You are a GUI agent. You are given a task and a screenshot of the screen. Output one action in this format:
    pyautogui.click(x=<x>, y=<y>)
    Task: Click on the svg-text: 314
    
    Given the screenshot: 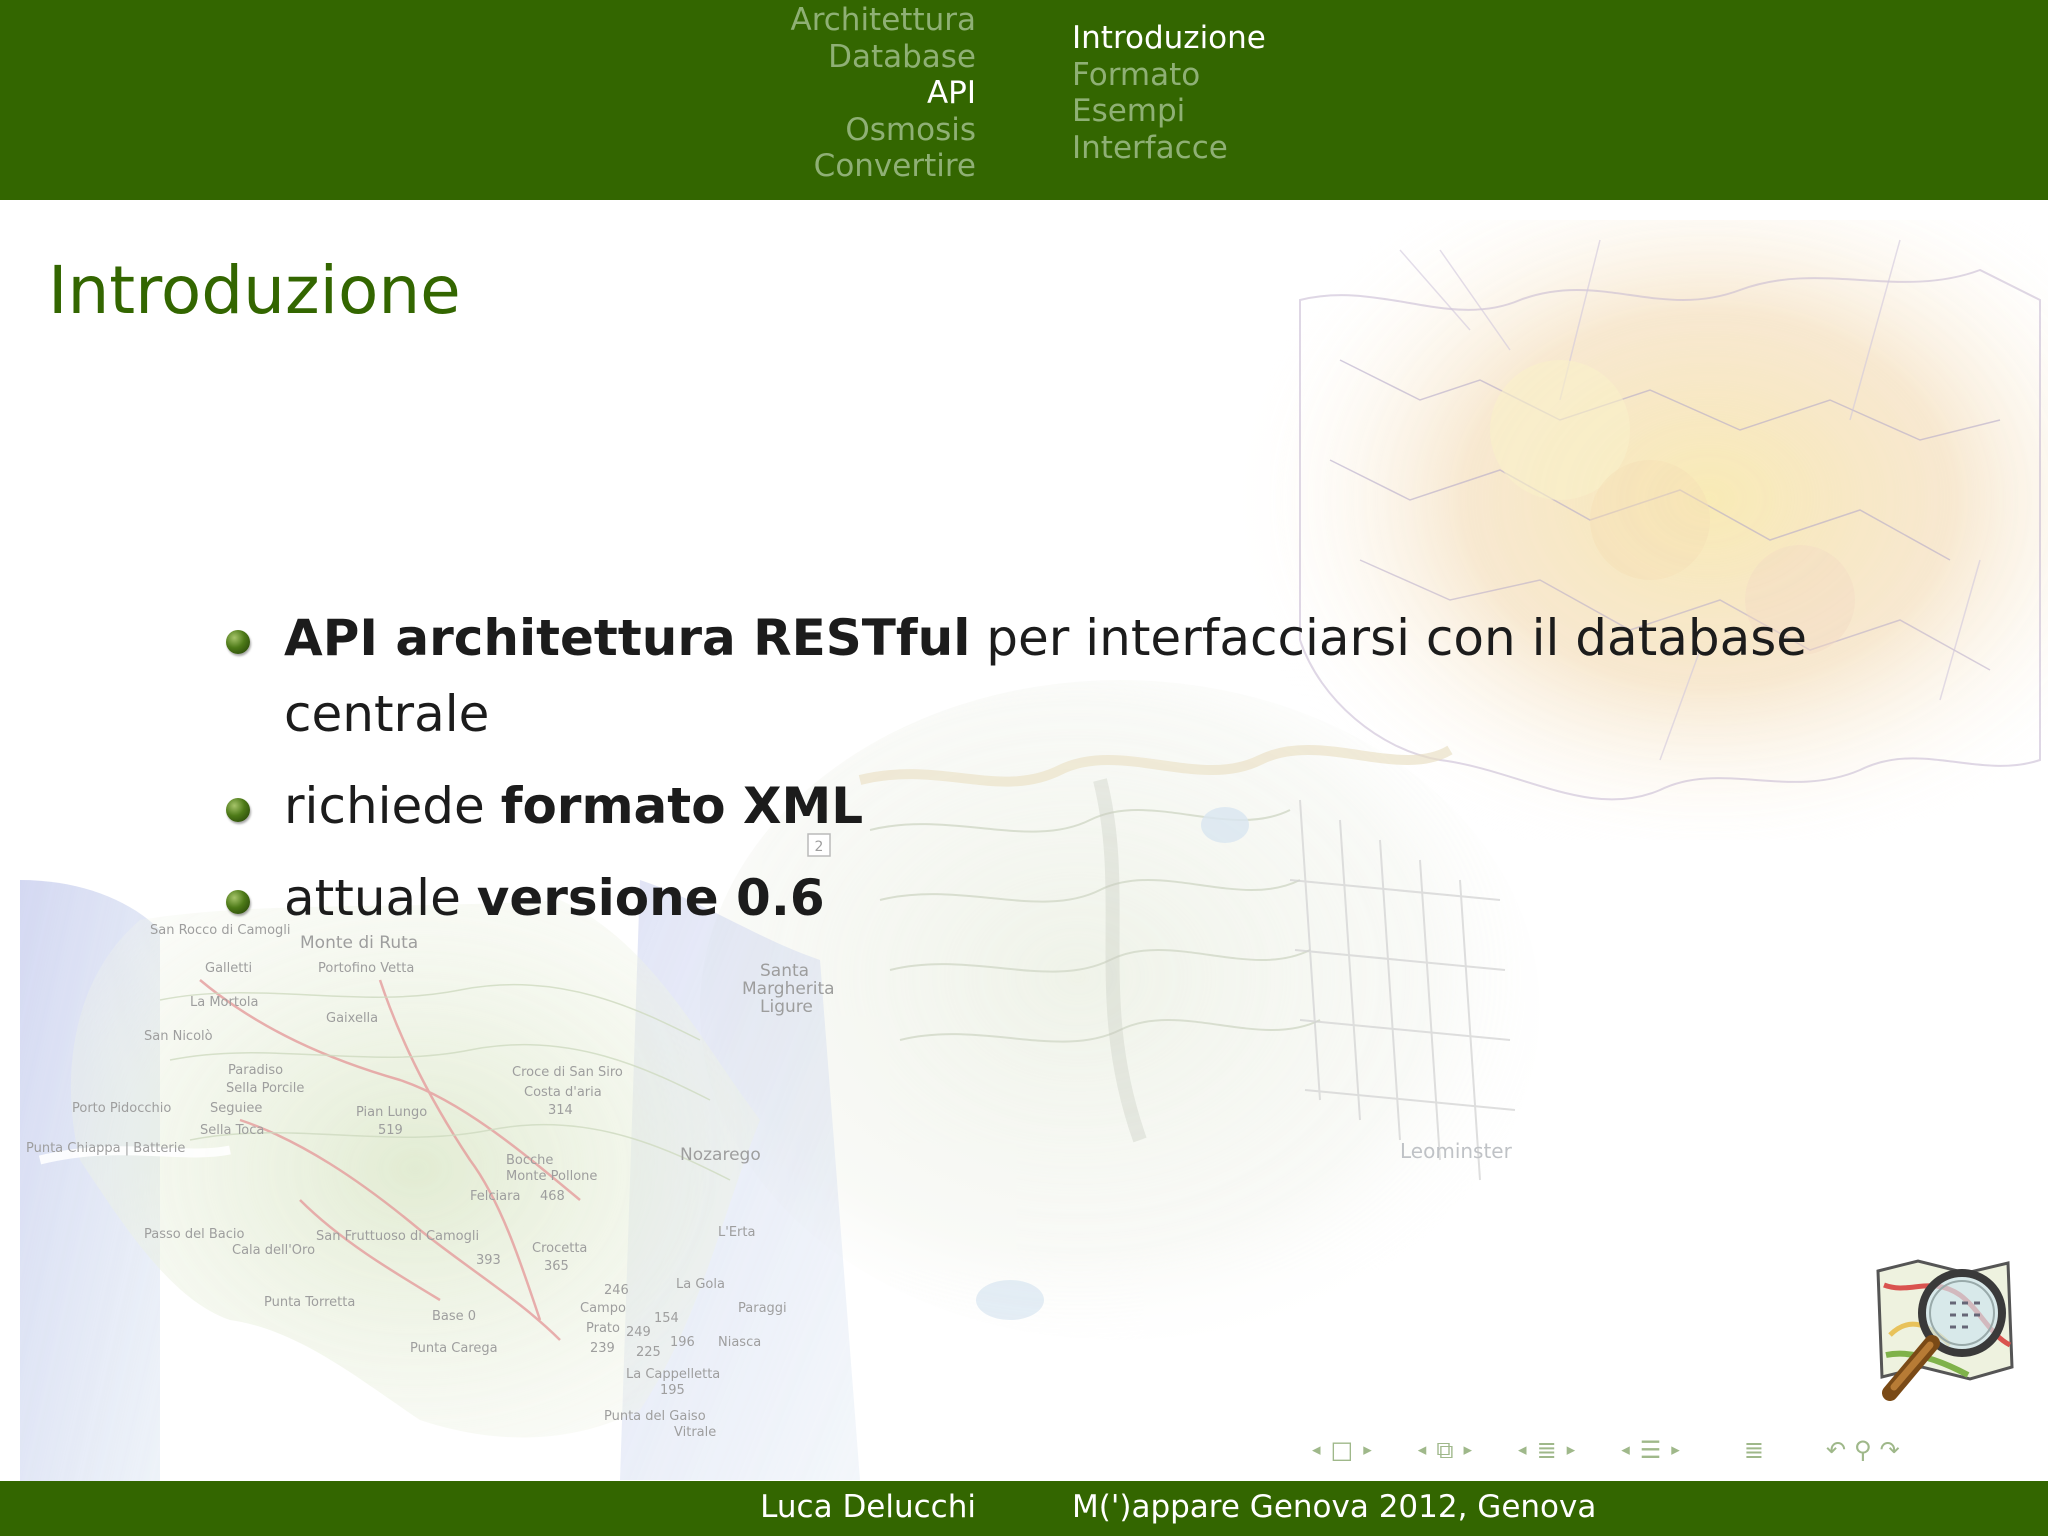 What is the action you would take?
    pyautogui.click(x=560, y=1110)
    